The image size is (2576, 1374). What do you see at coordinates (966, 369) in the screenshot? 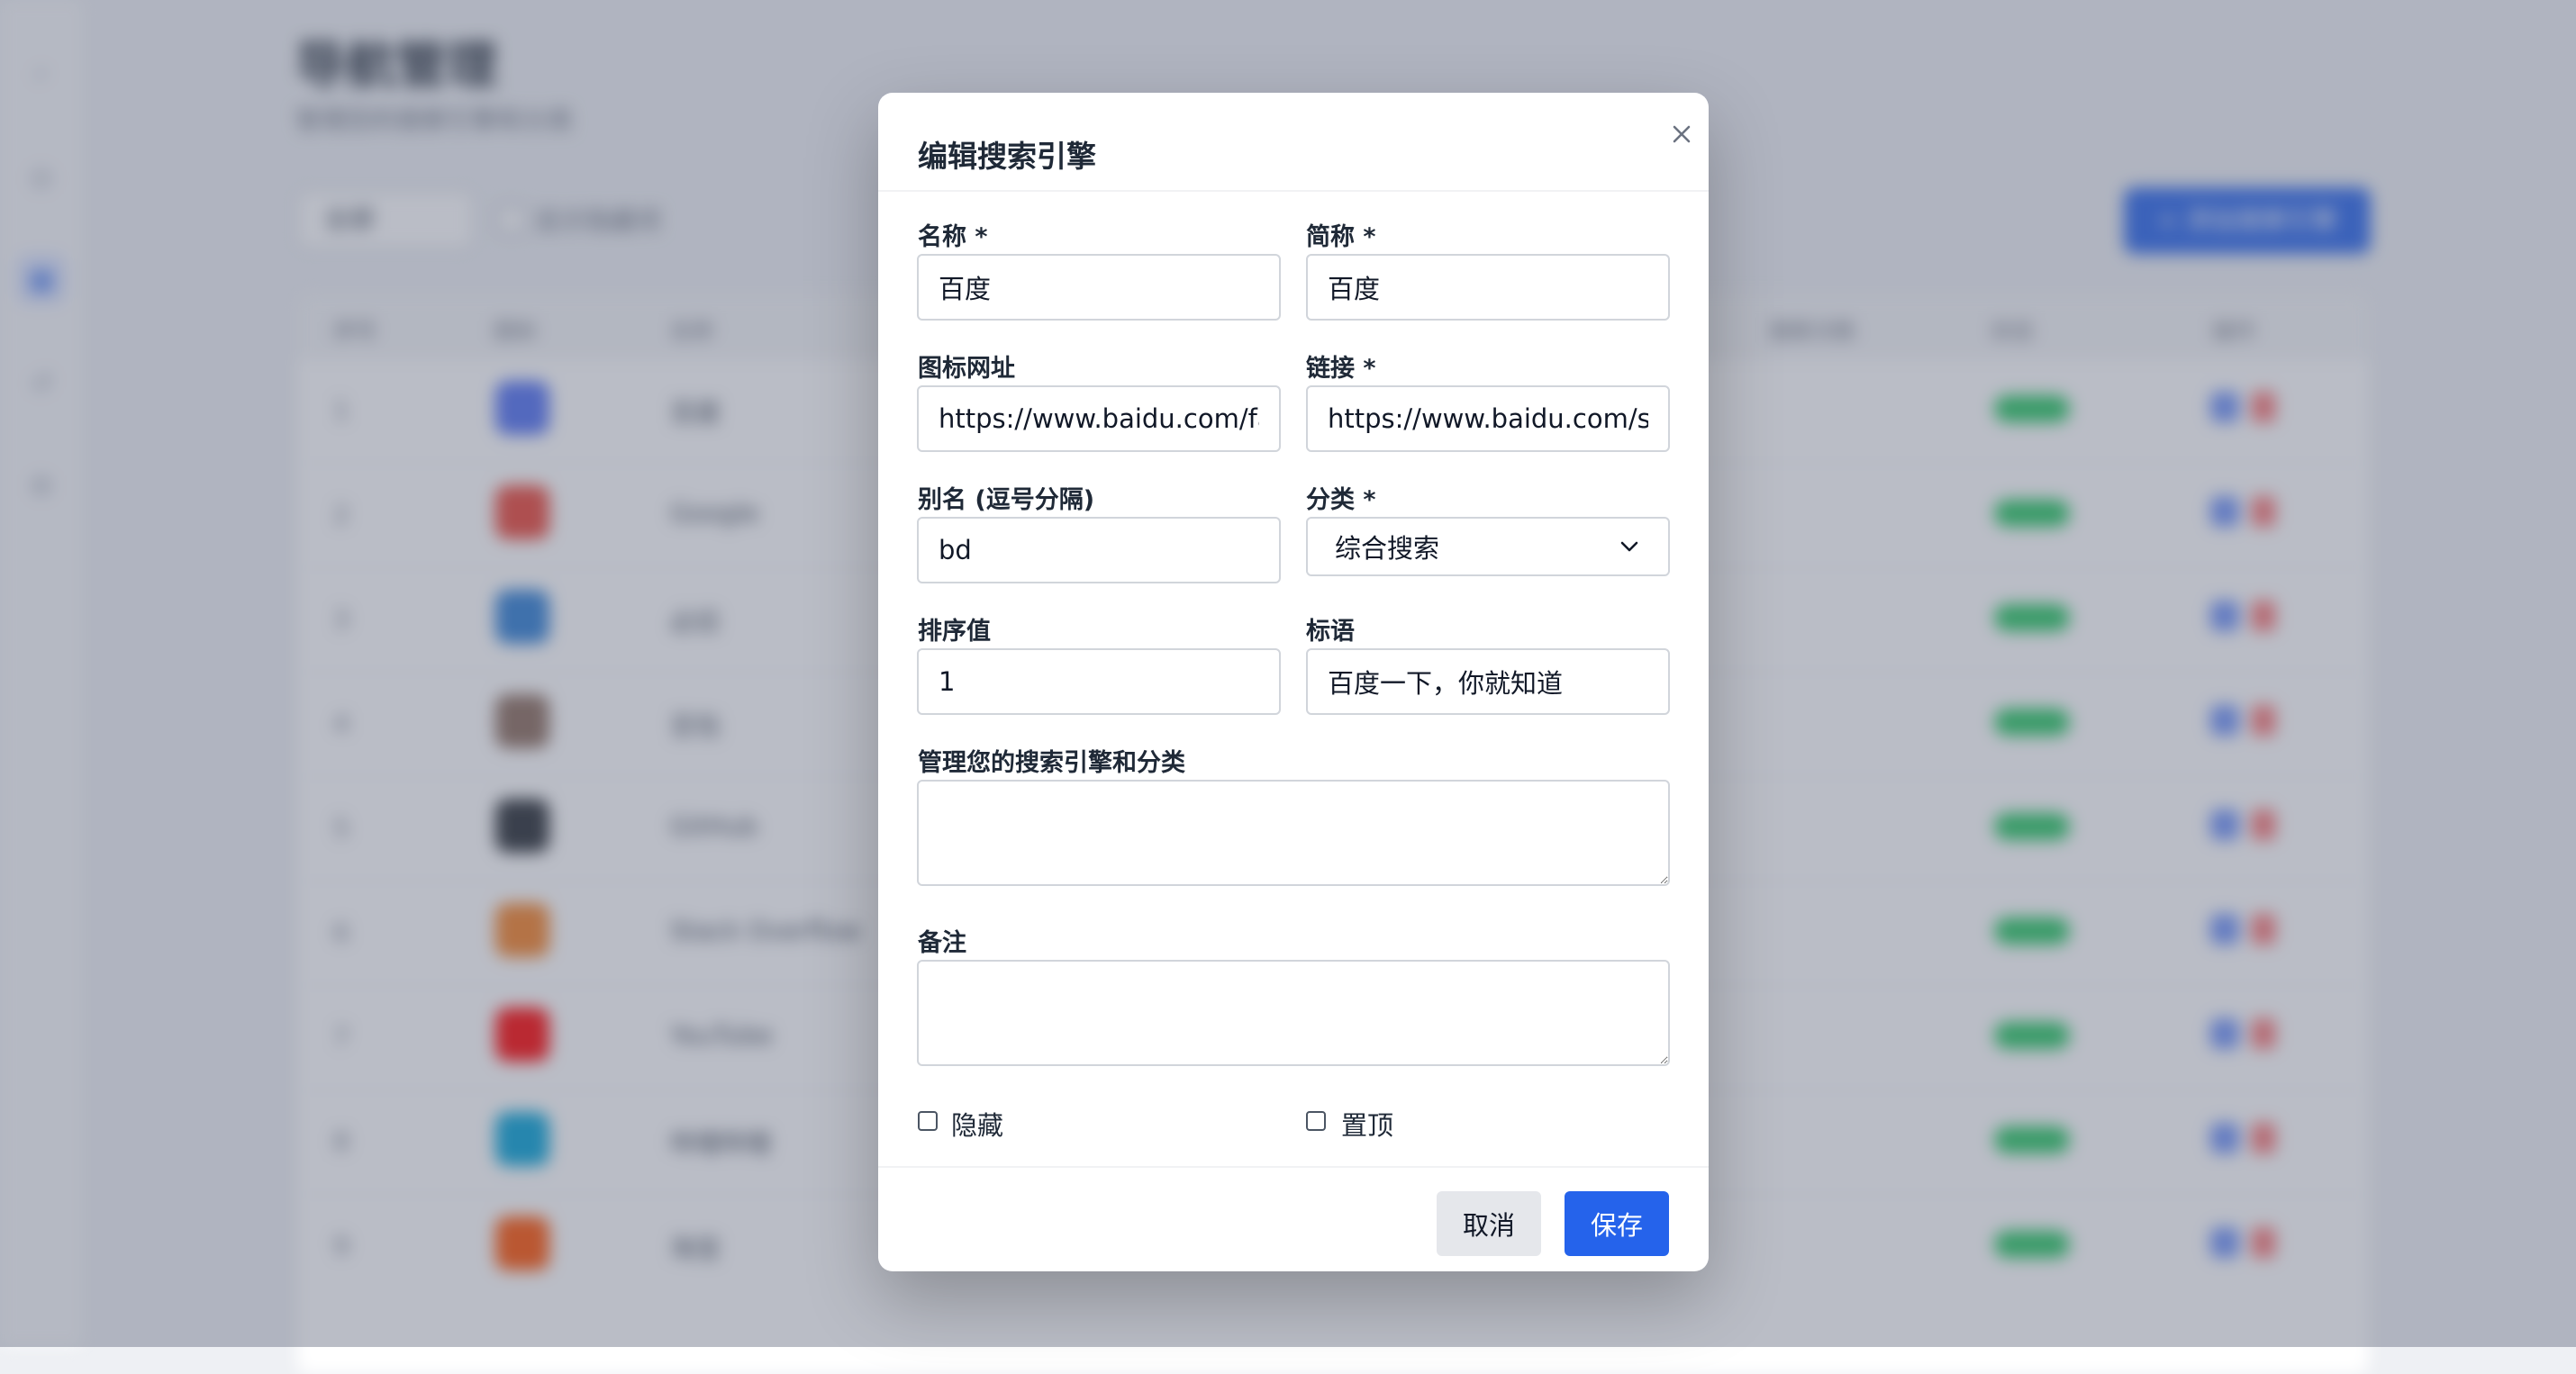
I see `icon-url-label: 图标网址` at bounding box center [966, 369].